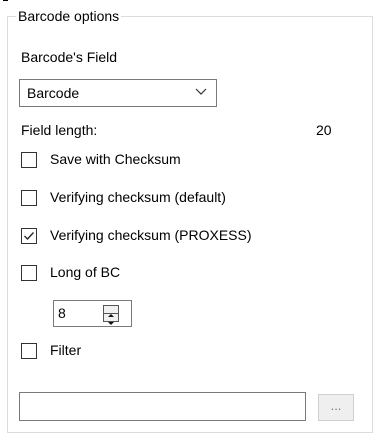 The height and width of the screenshot is (443, 384). Describe the element at coordinates (62, 313) in the screenshot. I see `spinner-value: 8` at that location.